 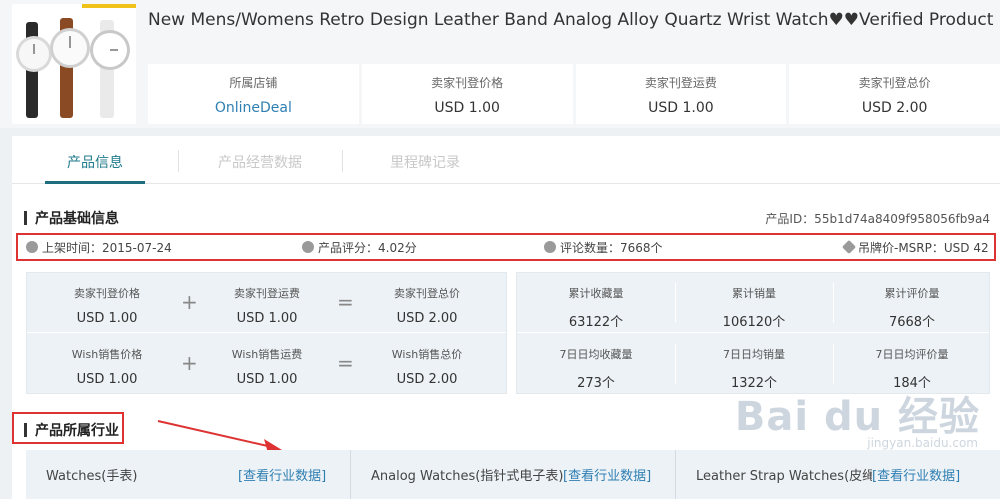 What do you see at coordinates (596, 322) in the screenshot?
I see `cell-value: 63122个` at bounding box center [596, 322].